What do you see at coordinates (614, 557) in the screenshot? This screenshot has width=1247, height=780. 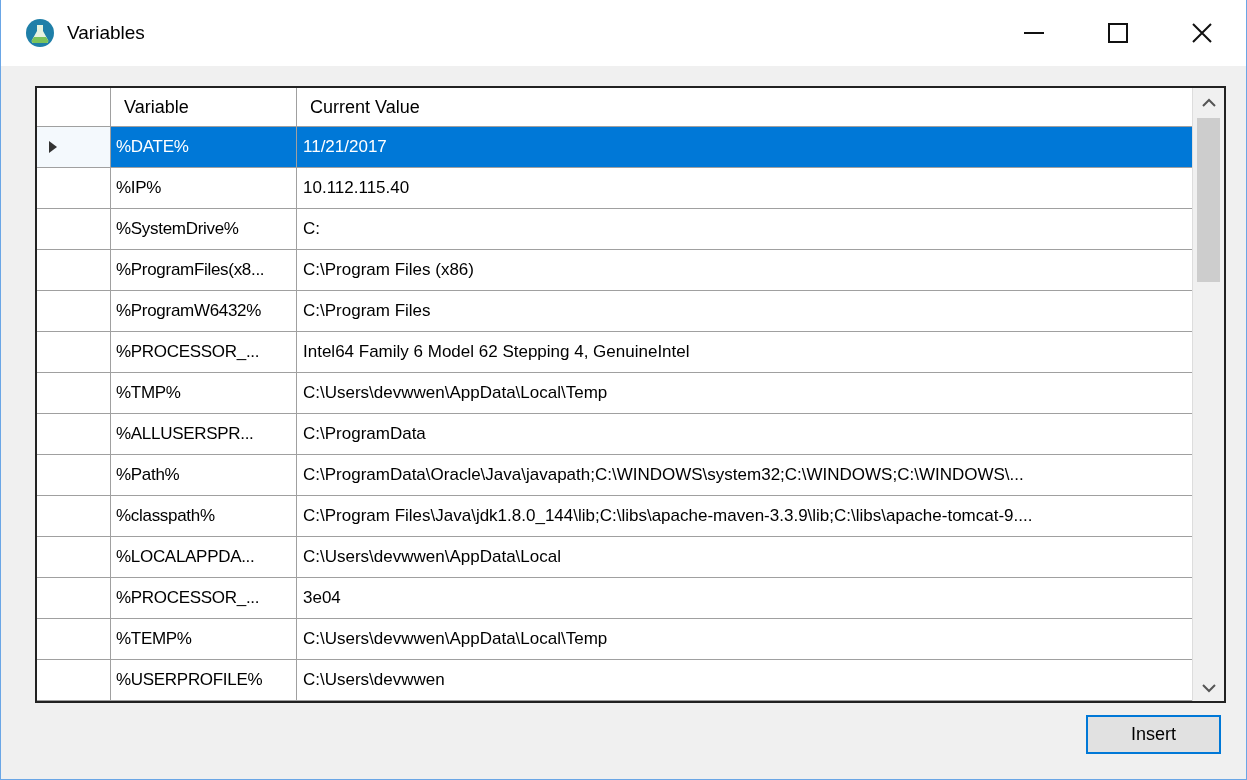 I see `table-row: %LOCALAPPDA... C:\Users\devwwen\AppData\Local` at bounding box center [614, 557].